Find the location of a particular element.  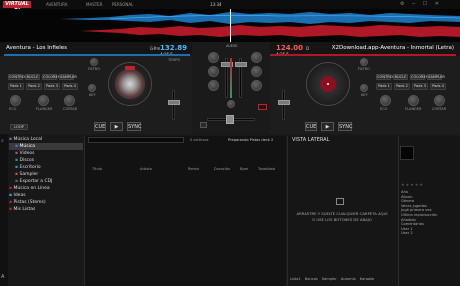

deck-right-play-button: ▶ is located at coordinates (327, 126).